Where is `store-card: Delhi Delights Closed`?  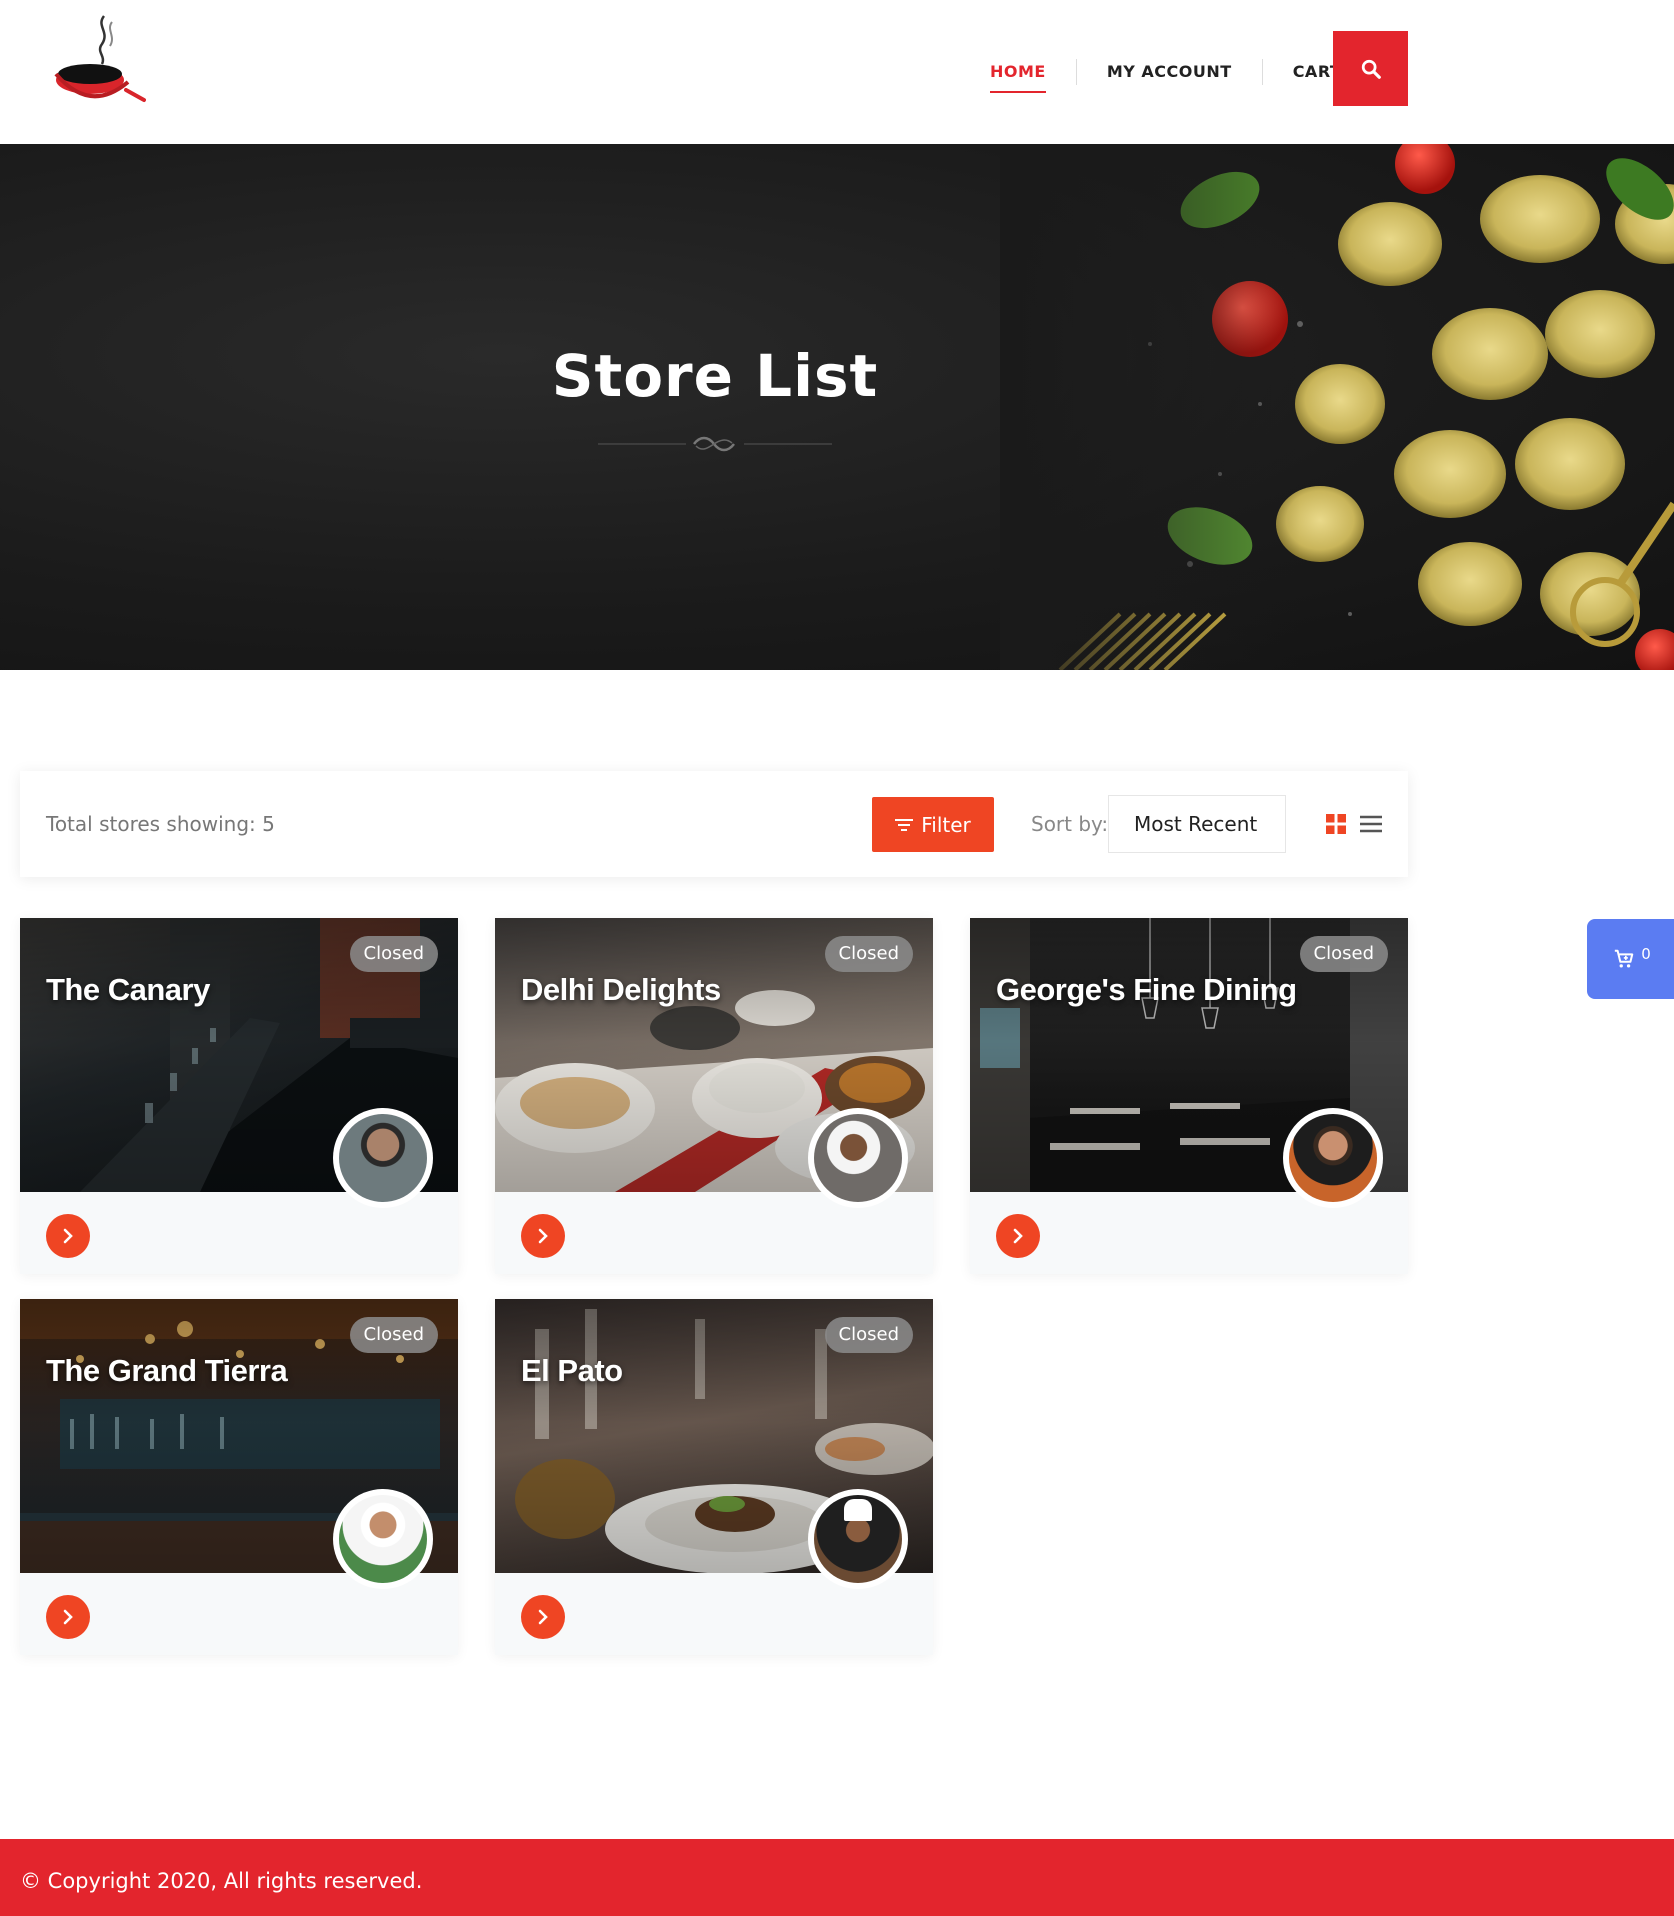 store-card: Delhi Delights Closed is located at coordinates (714, 1096).